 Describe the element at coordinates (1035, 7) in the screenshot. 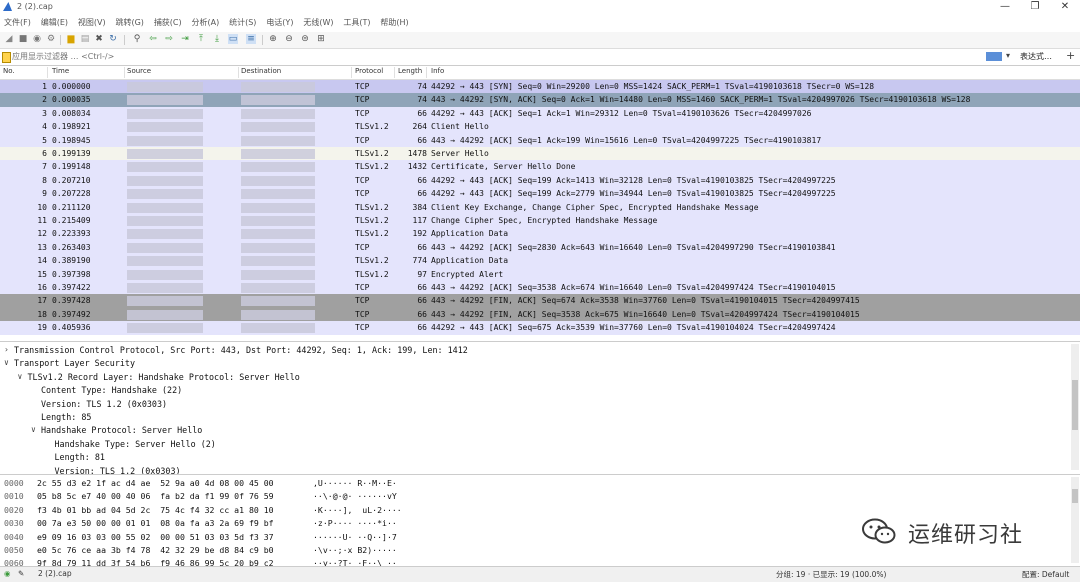

I see `maximize-button: ❐` at that location.